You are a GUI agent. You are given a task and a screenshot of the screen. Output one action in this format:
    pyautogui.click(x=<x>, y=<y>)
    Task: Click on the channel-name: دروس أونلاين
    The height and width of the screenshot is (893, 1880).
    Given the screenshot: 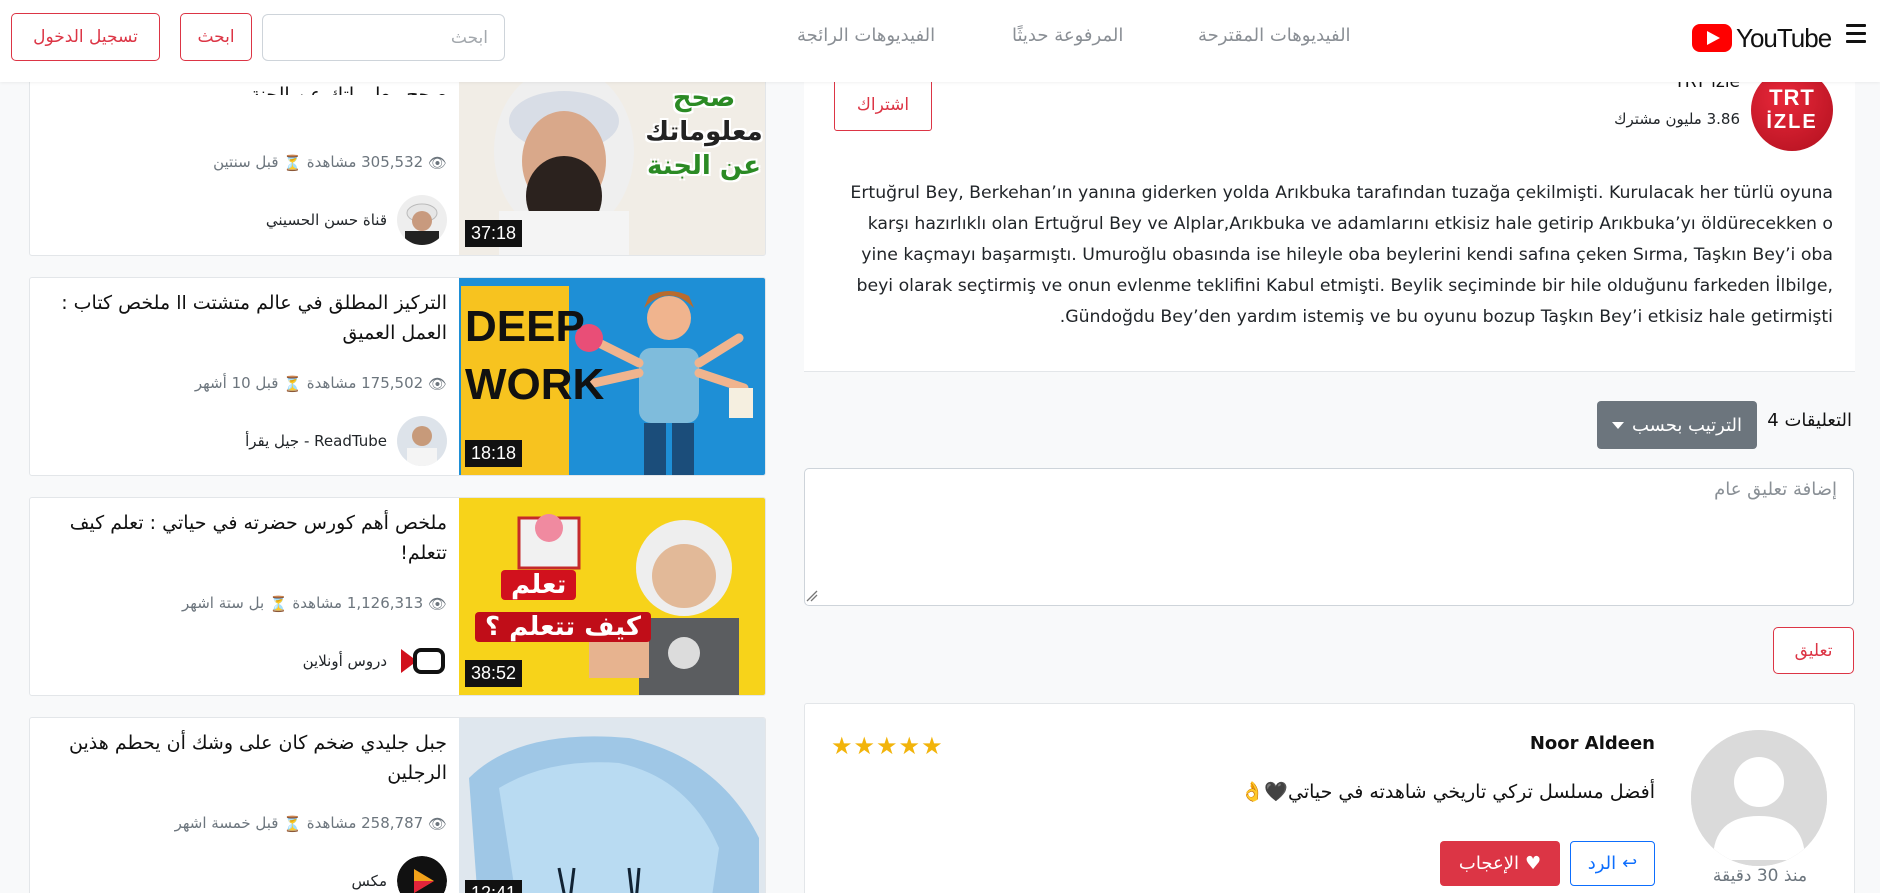 What is the action you would take?
    pyautogui.click(x=345, y=661)
    